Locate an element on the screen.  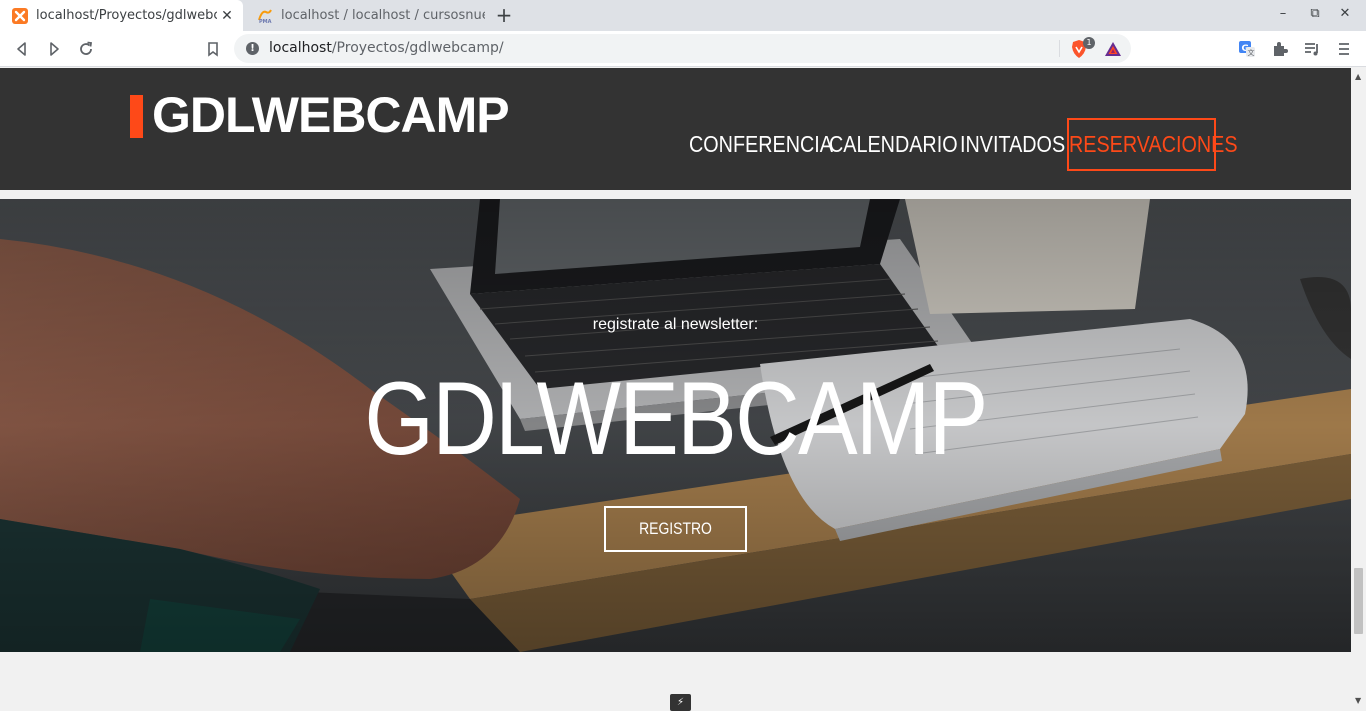
tab-phpmyadmin: PMA localhost / localhost / cursosnuevo is located at coordinates (365, 15).